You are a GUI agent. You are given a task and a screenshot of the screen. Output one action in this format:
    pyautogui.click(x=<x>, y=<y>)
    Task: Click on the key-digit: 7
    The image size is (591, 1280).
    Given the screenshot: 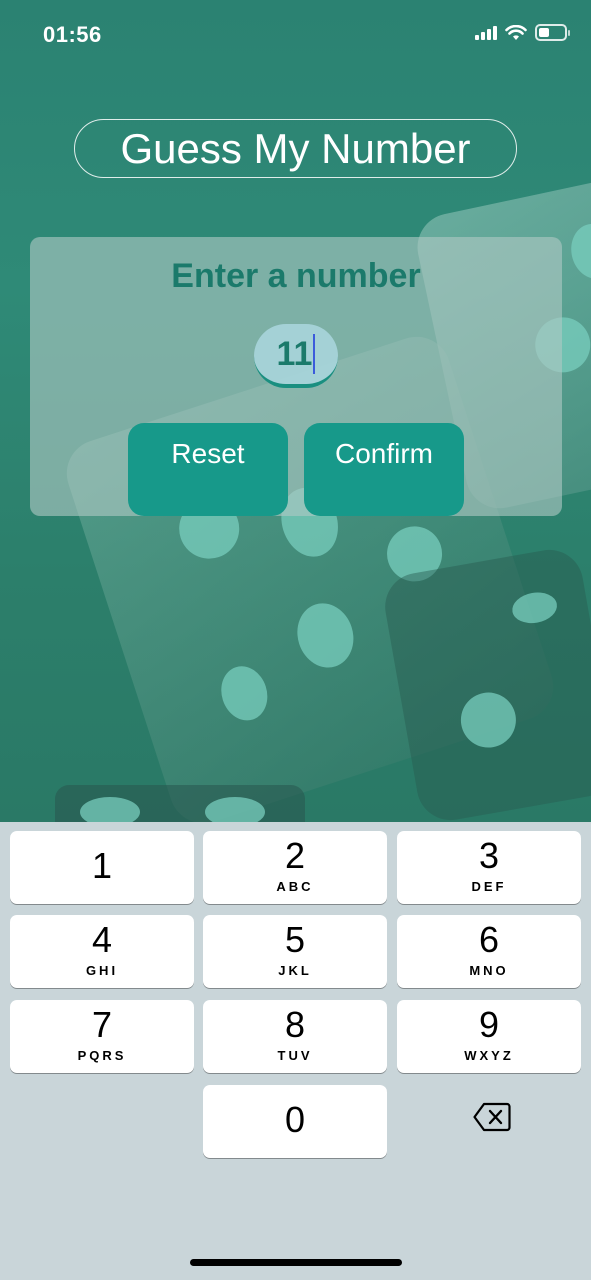 What is the action you would take?
    pyautogui.click(x=102, y=1024)
    